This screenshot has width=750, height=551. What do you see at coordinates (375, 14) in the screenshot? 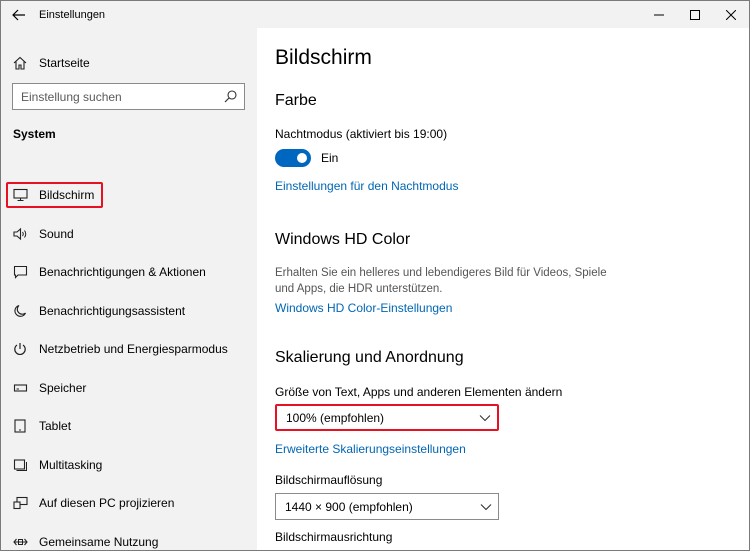
I see `title-bar: Einstellungen` at bounding box center [375, 14].